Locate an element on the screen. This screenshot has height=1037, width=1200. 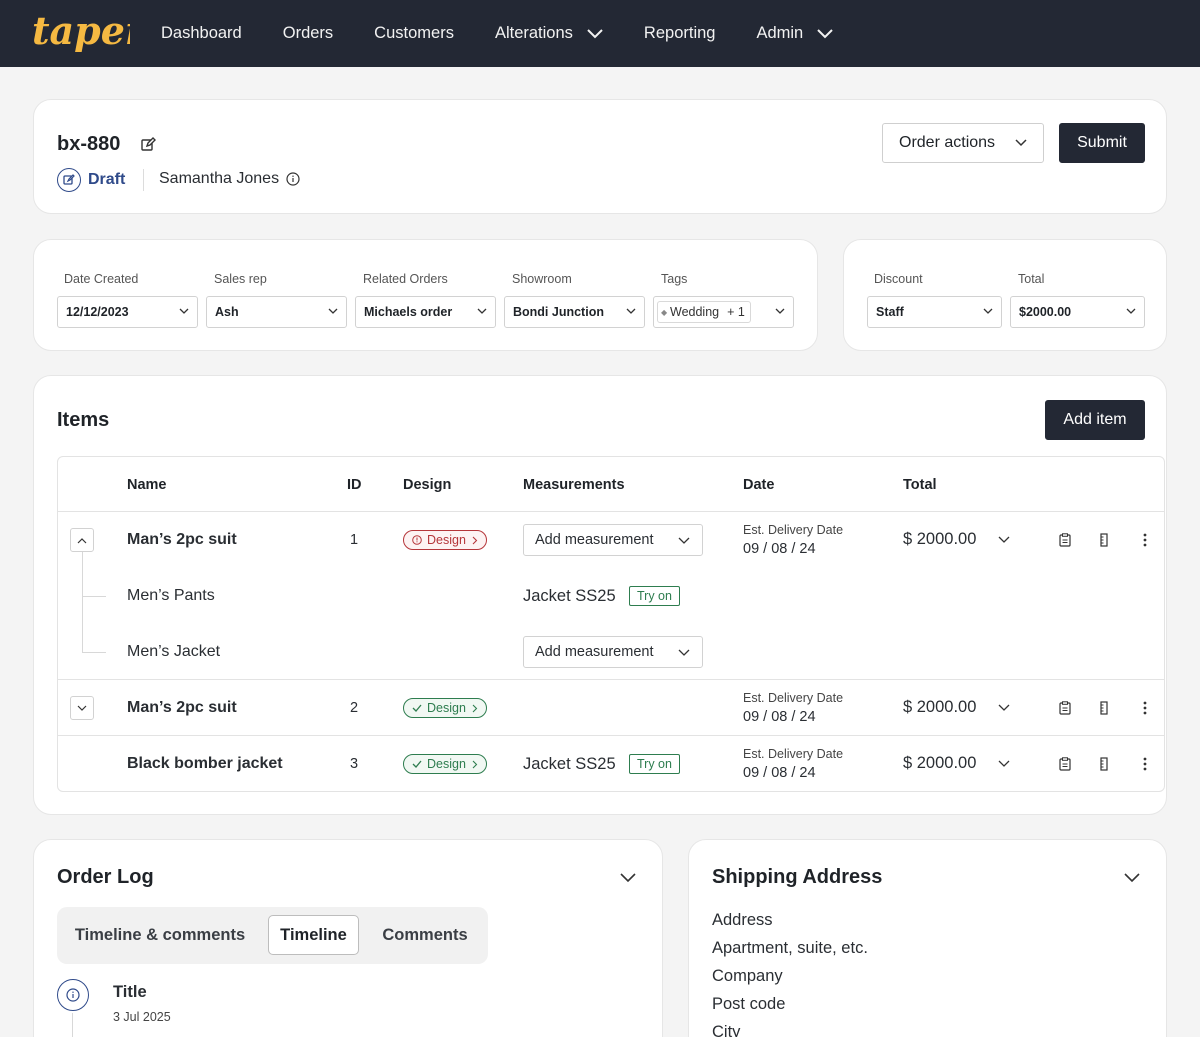
related-orders-label: Related Orders is located at coordinates (405, 279).